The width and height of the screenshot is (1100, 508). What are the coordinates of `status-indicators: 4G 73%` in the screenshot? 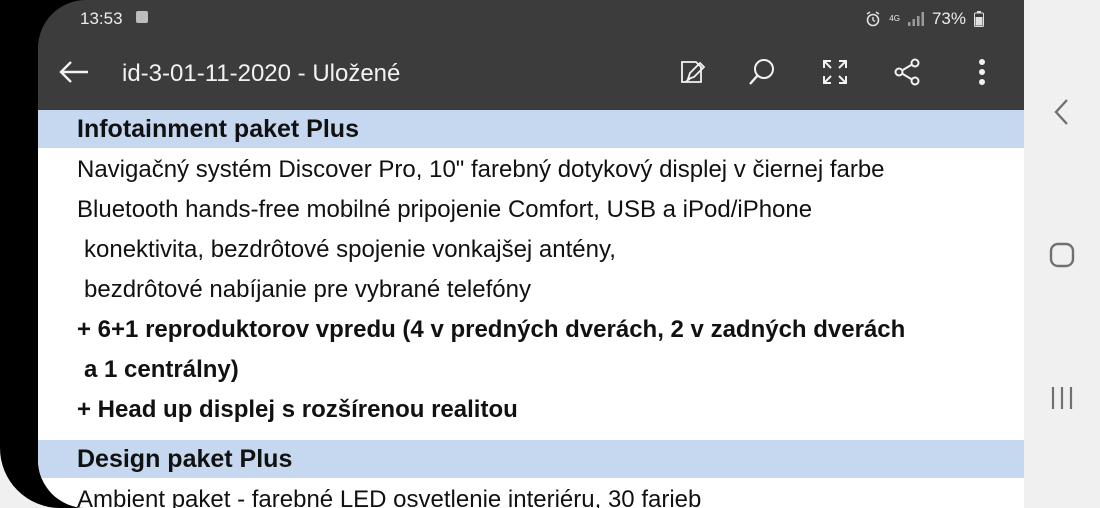 It's located at (924, 19).